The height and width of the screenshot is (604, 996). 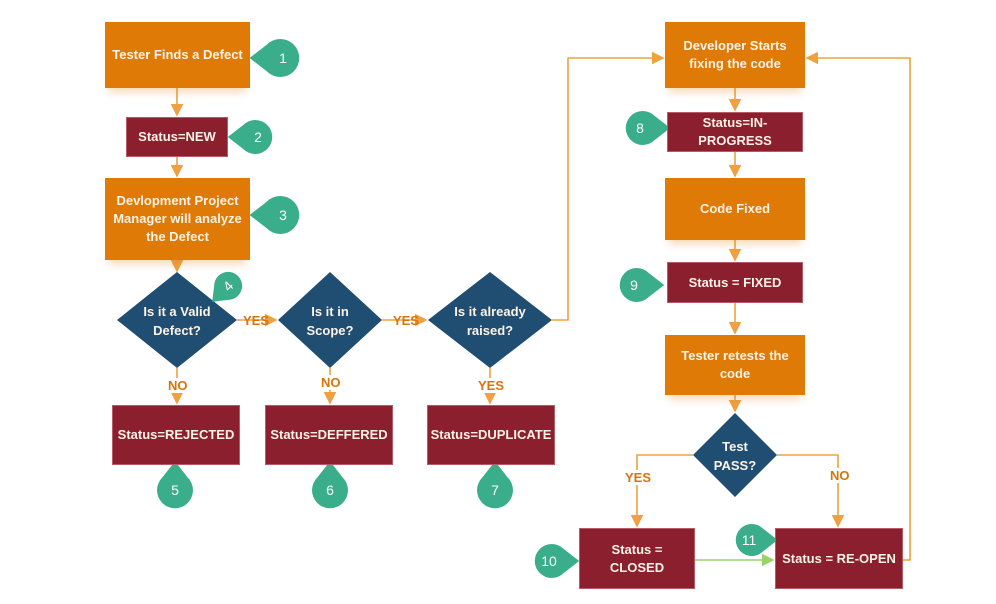 I want to click on arrow-pass-no, so click(x=811, y=491).